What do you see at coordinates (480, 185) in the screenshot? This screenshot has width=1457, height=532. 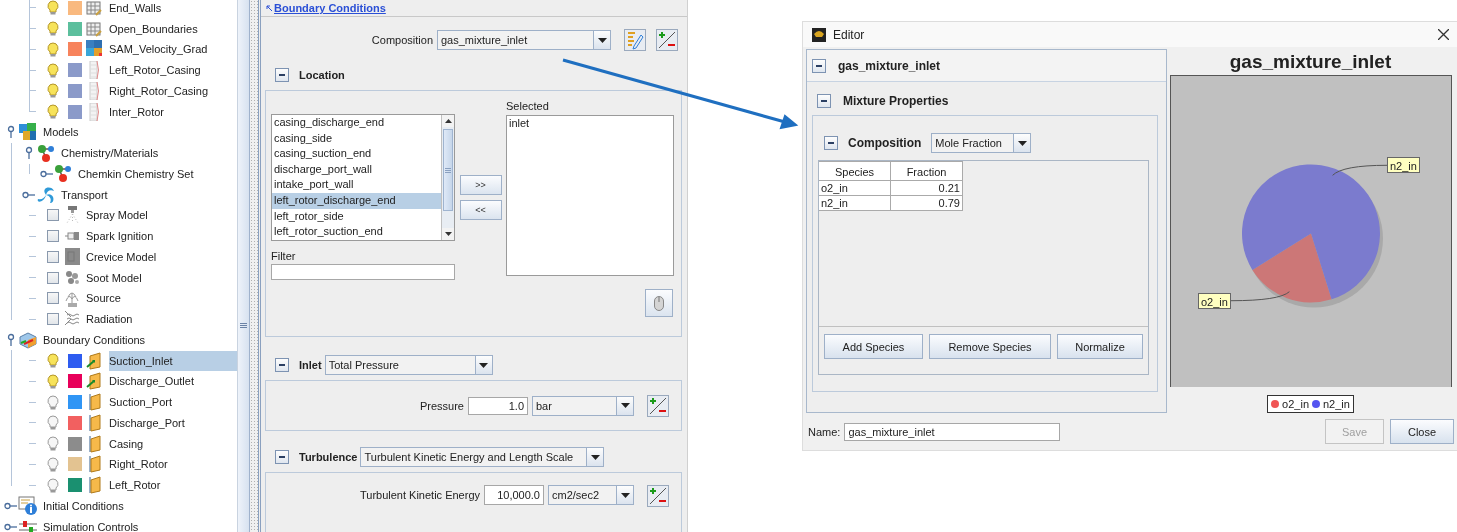 I see `add-button: >>` at bounding box center [480, 185].